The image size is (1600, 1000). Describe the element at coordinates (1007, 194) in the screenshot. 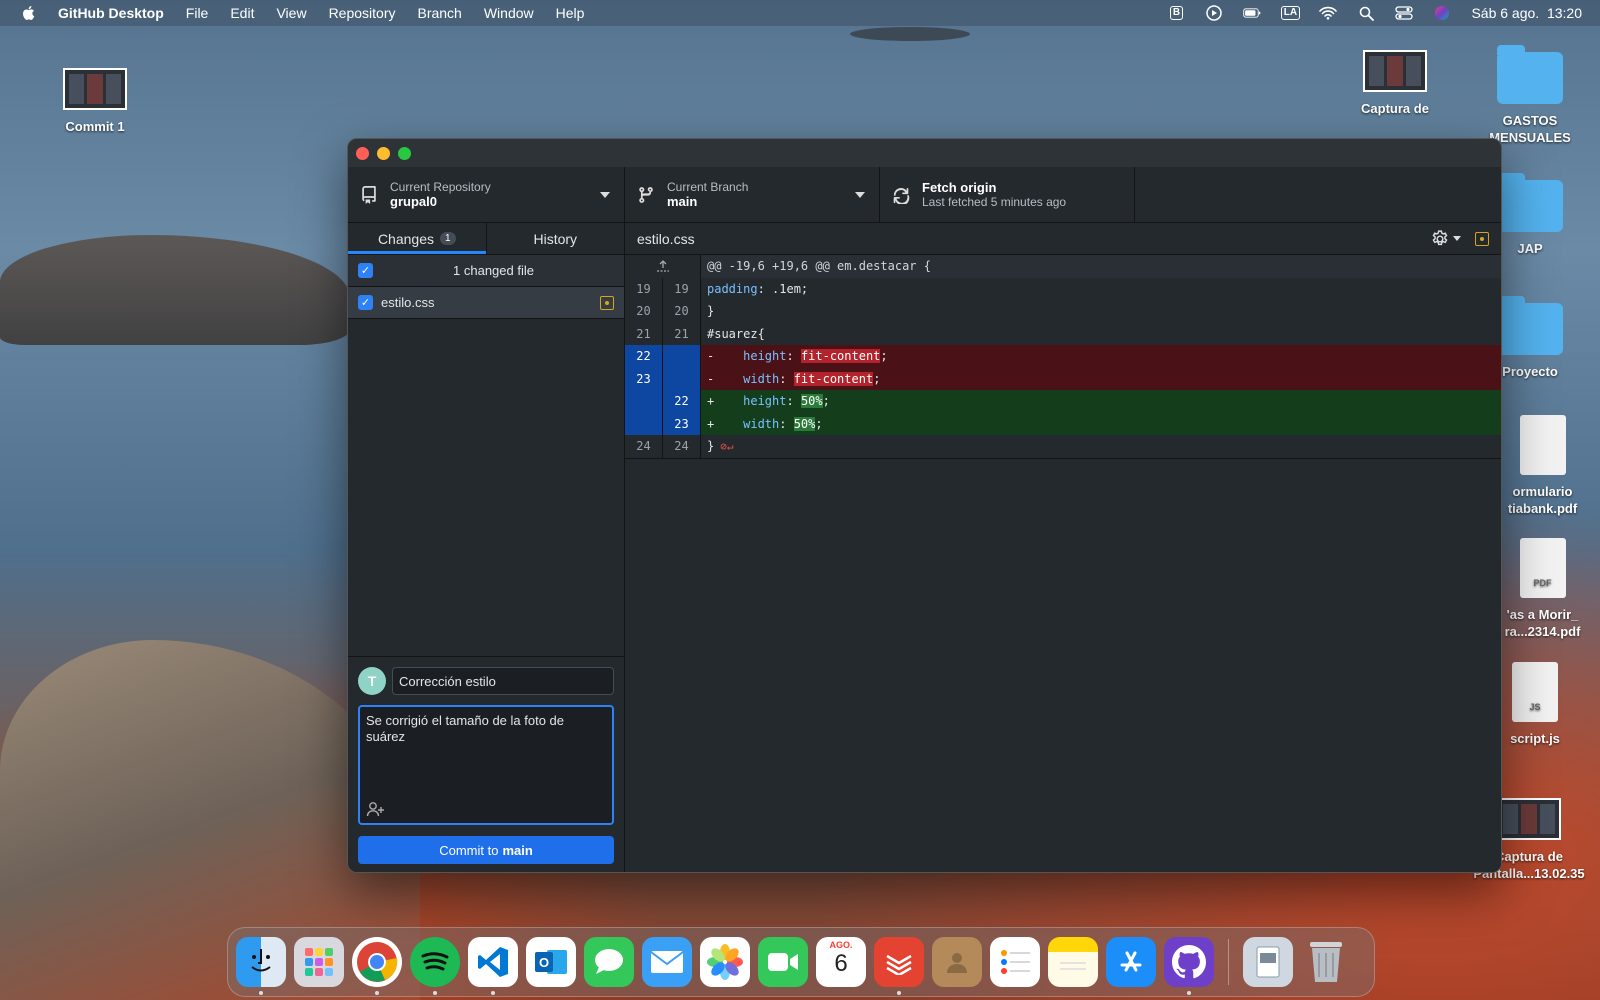

I see `fetch-origin-button: Fetch origin Last fetched 5 minutes ago` at that location.